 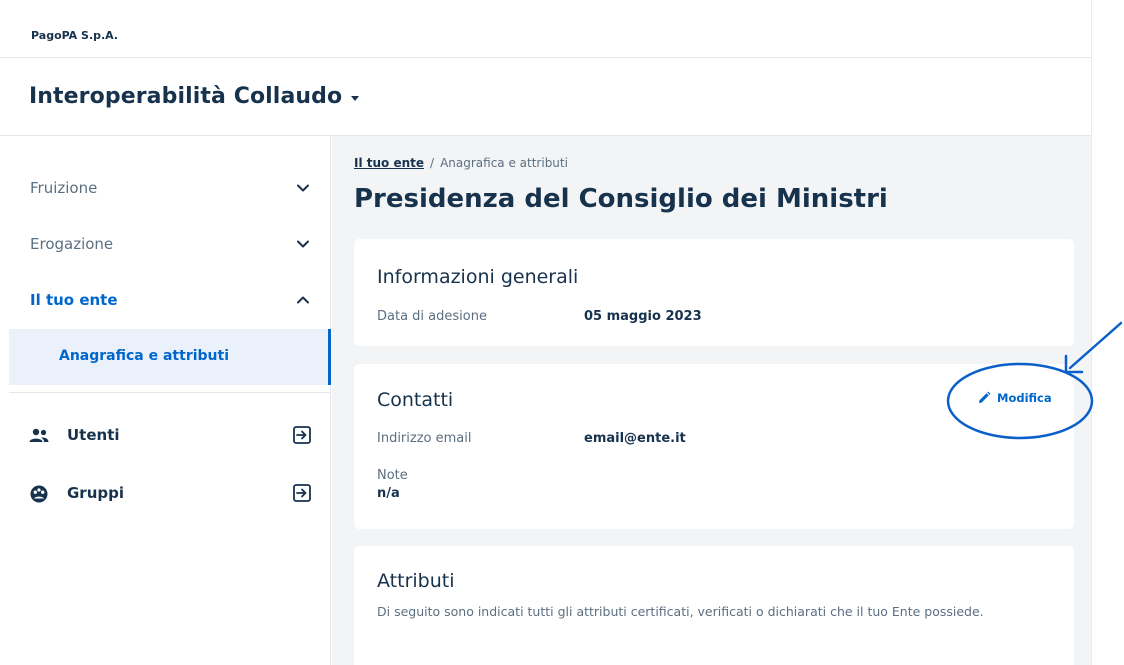 I want to click on edit-contacts-label: Modifica, so click(x=1024, y=398).